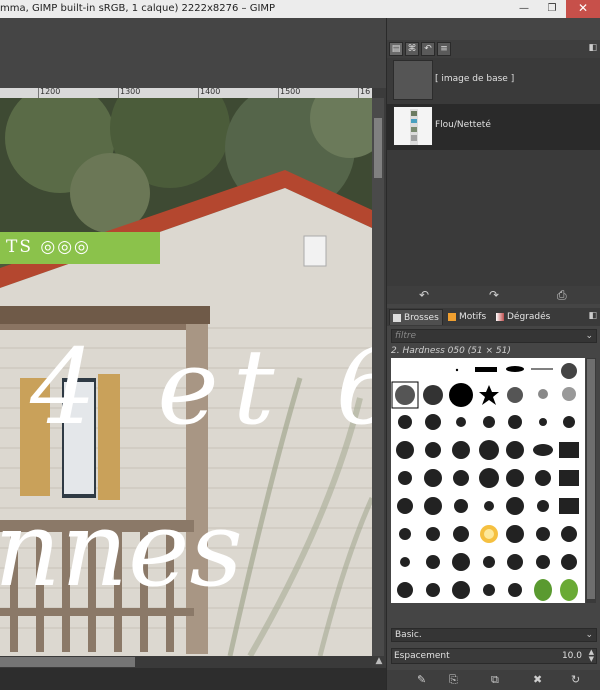 The image size is (600, 690). Describe the element at coordinates (529, 317) in the screenshot. I see `tab-label: Dégradés` at that location.